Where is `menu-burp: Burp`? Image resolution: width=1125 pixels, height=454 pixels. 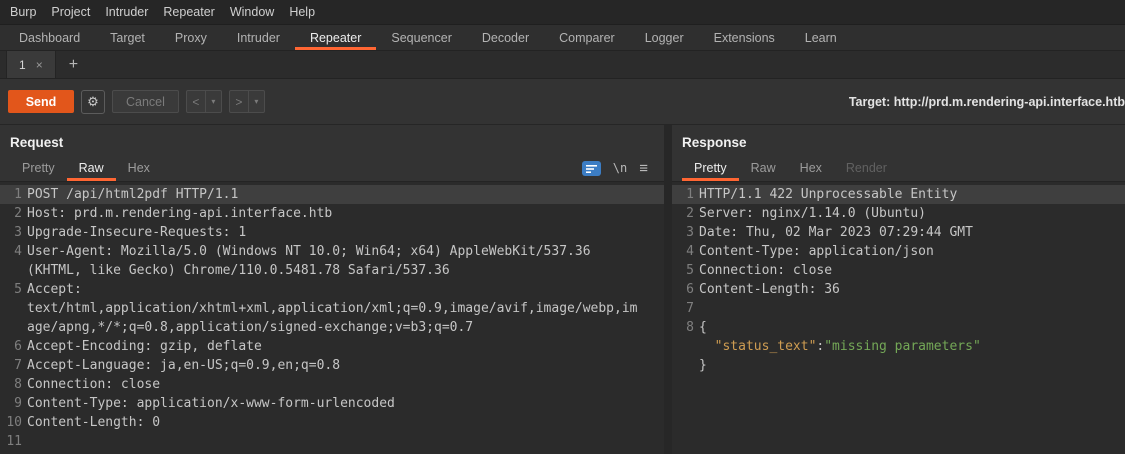
menu-burp: Burp is located at coordinates (23, 12).